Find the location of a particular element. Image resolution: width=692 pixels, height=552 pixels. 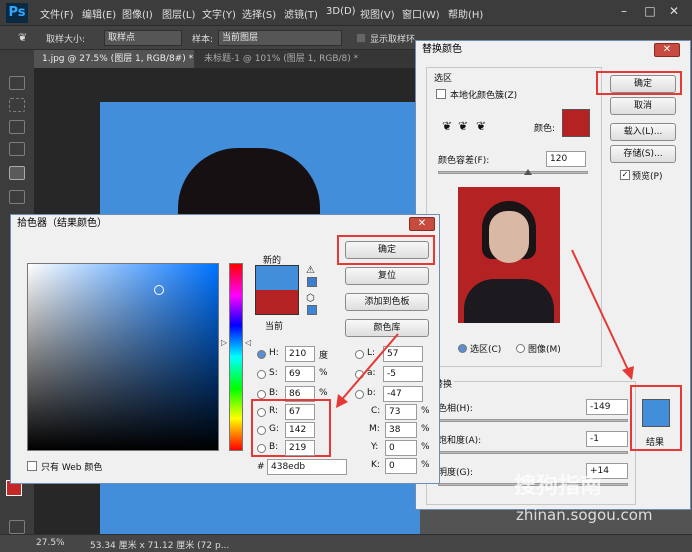

annotation-arrows is located at coordinates (485, 328).